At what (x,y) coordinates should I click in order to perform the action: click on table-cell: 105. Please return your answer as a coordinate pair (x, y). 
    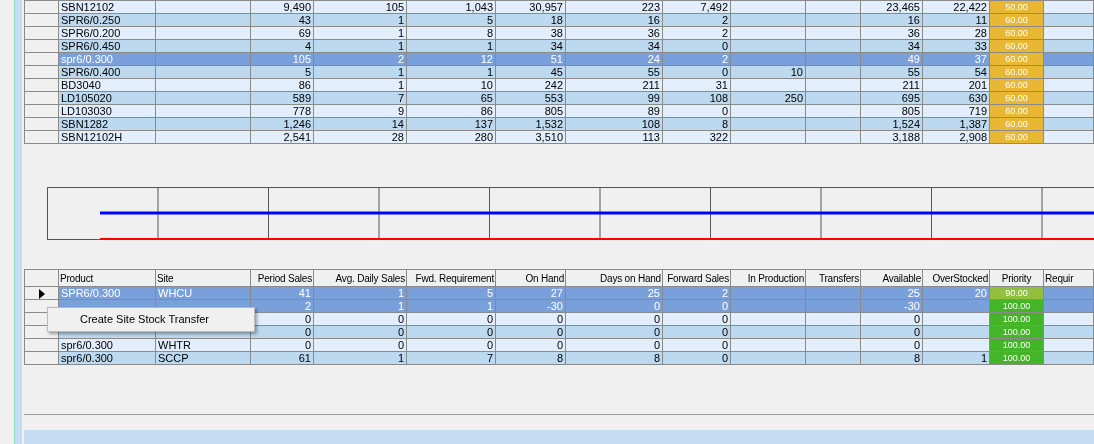
    Looking at the image, I should click on (360, 7).